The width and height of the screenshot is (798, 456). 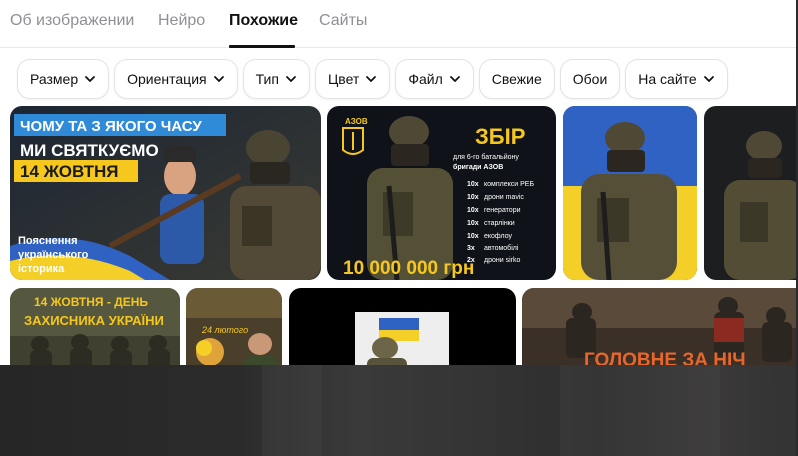 I want to click on image-tabs: Об изображении Нейро Похожие Сайты, so click(x=399, y=24).